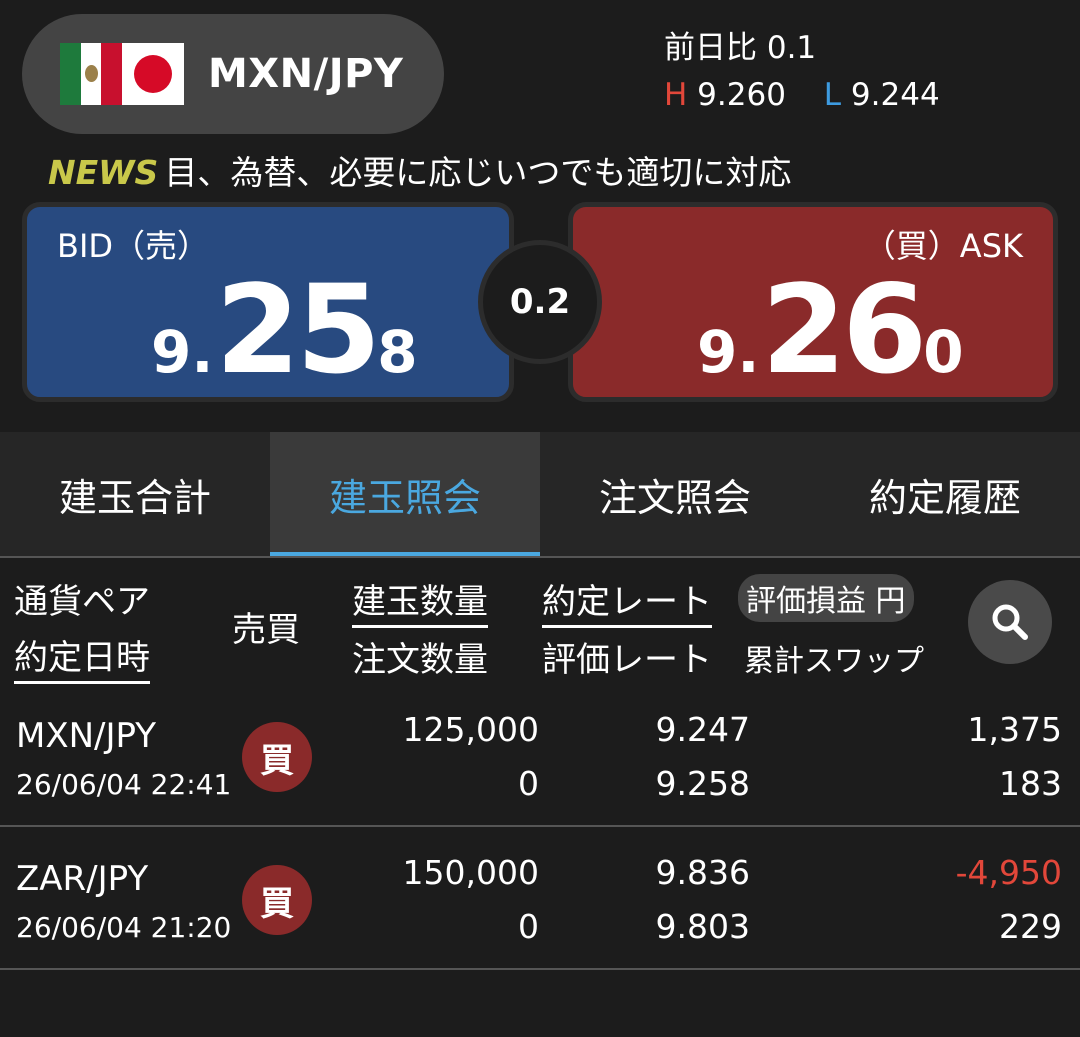  I want to click on column-pair: 通貨ペア, so click(82, 602).